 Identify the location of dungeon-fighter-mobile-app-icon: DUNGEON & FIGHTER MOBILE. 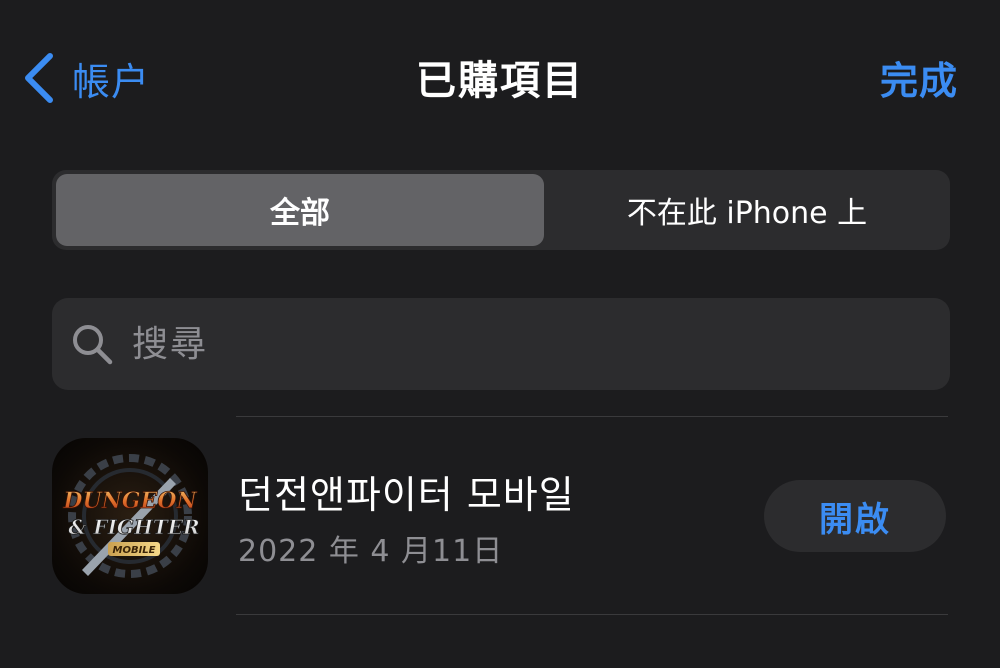
(130, 516).